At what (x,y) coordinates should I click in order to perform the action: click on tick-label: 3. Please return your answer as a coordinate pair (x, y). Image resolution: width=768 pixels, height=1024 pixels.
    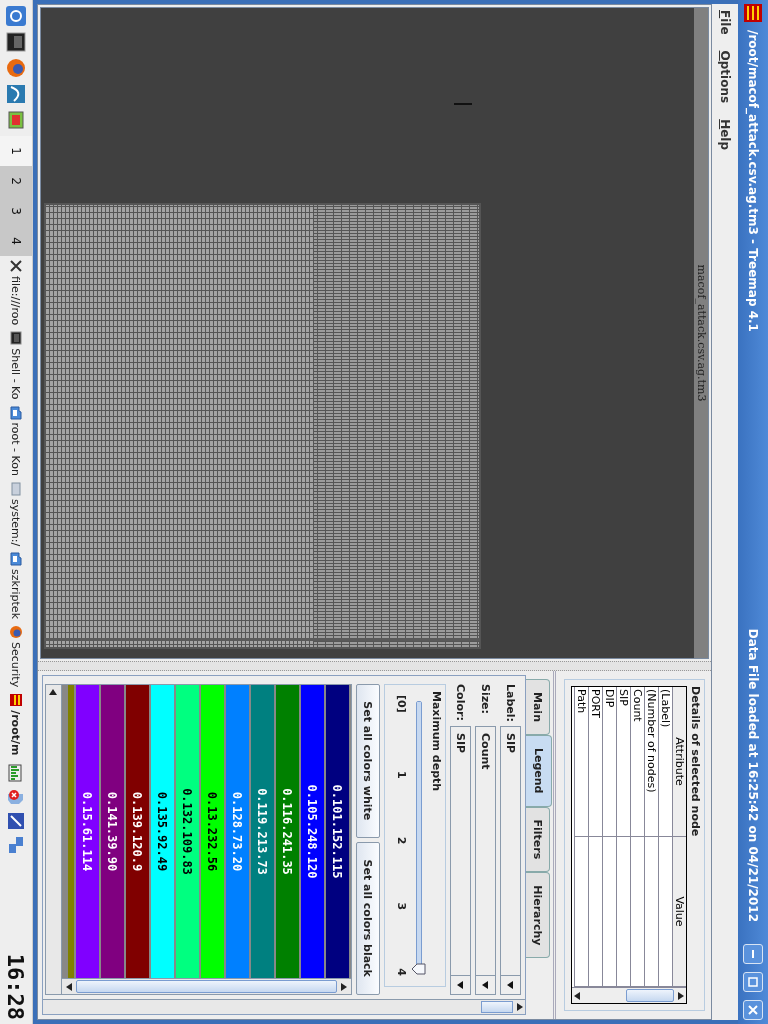
    Looking at the image, I should click on (401, 906).